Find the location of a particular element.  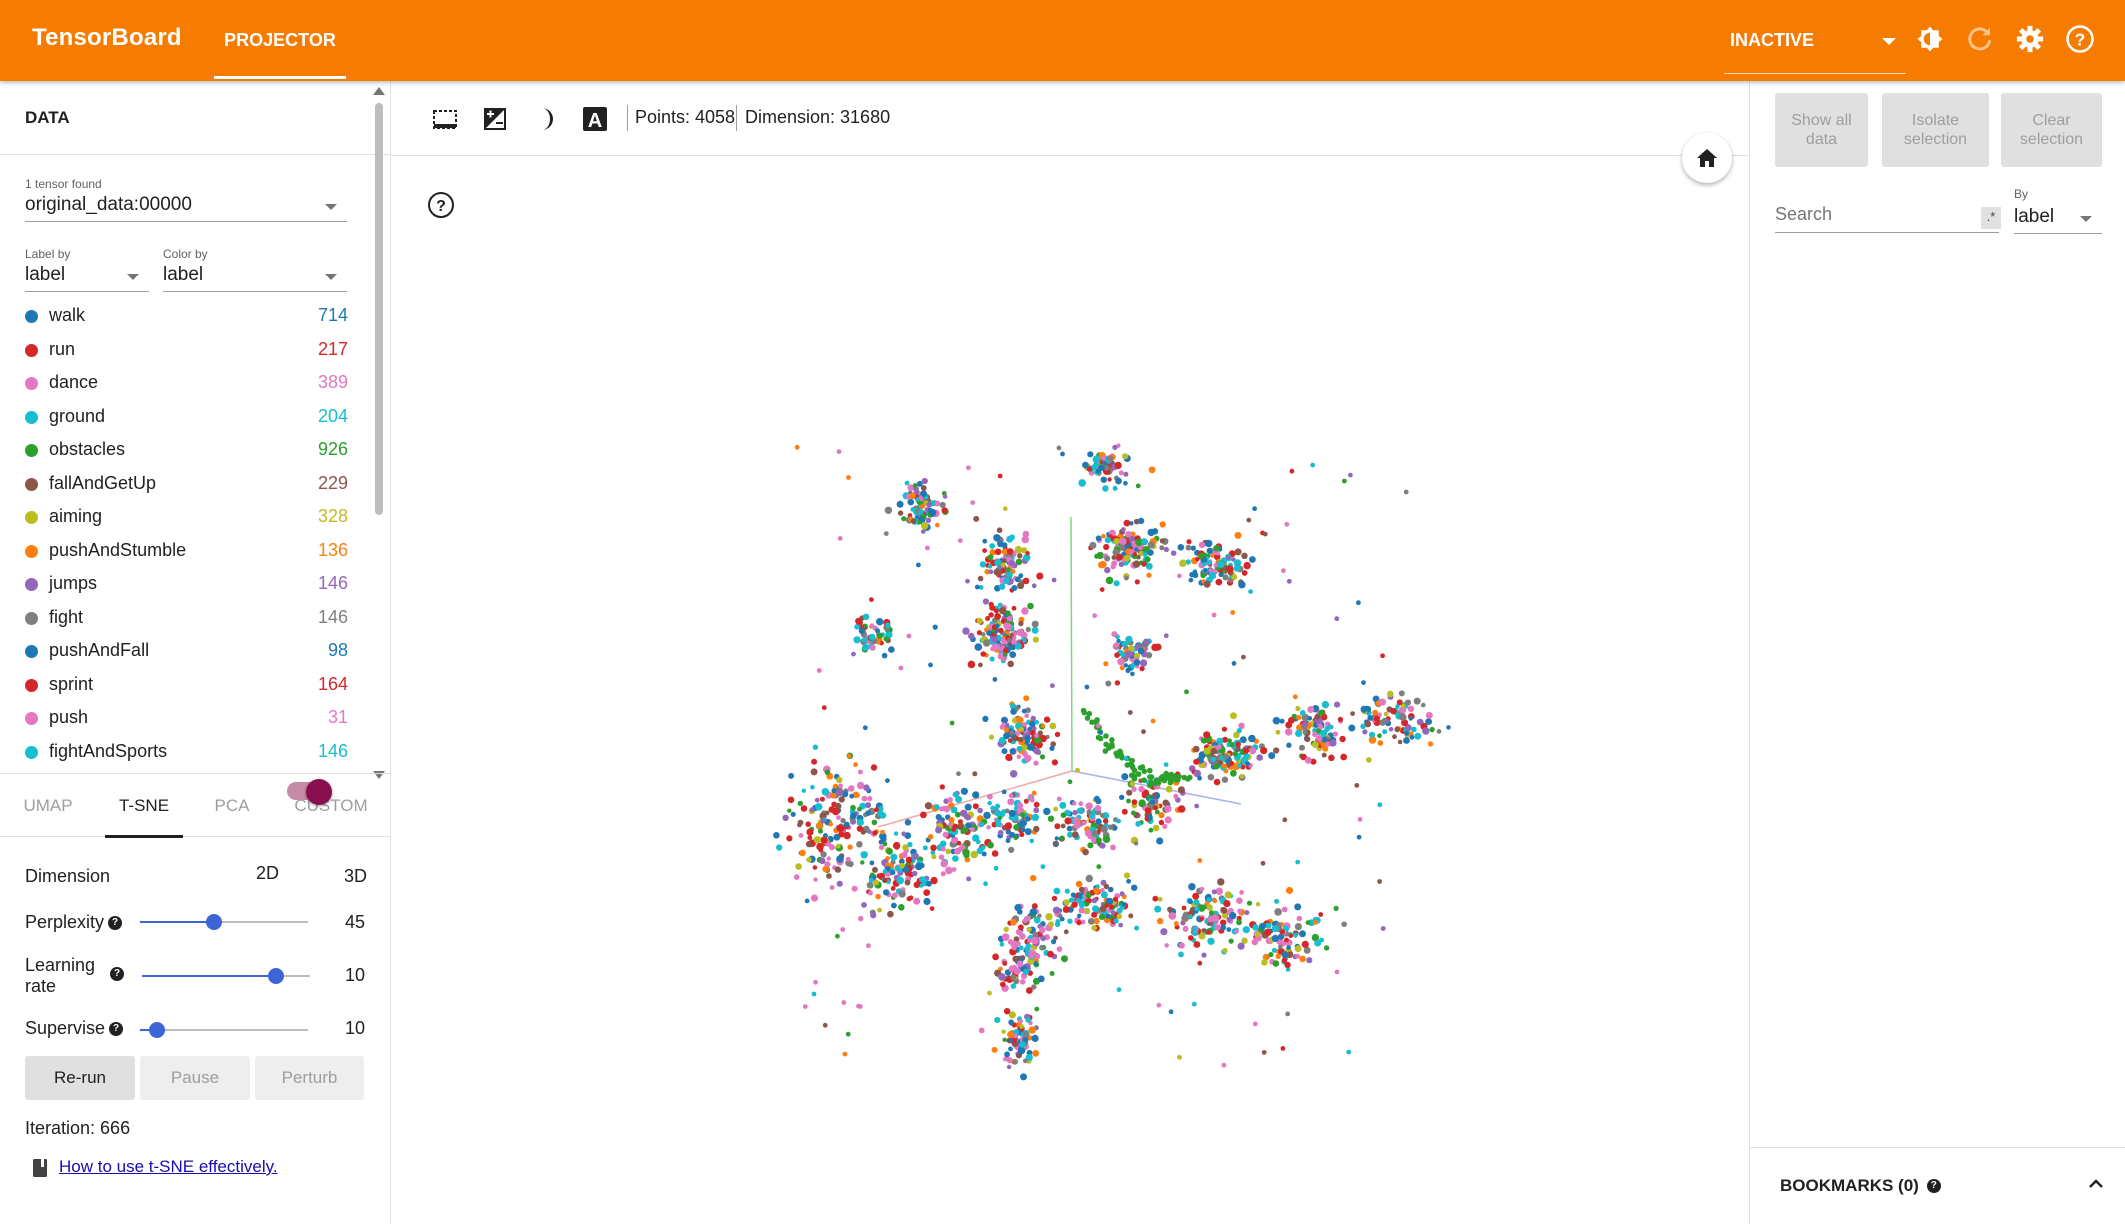

search-by-dropdown: label is located at coordinates (2058, 218).